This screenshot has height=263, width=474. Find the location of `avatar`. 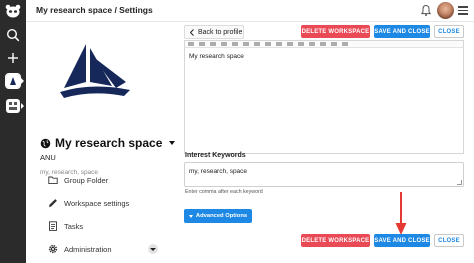

avatar is located at coordinates (445, 10).